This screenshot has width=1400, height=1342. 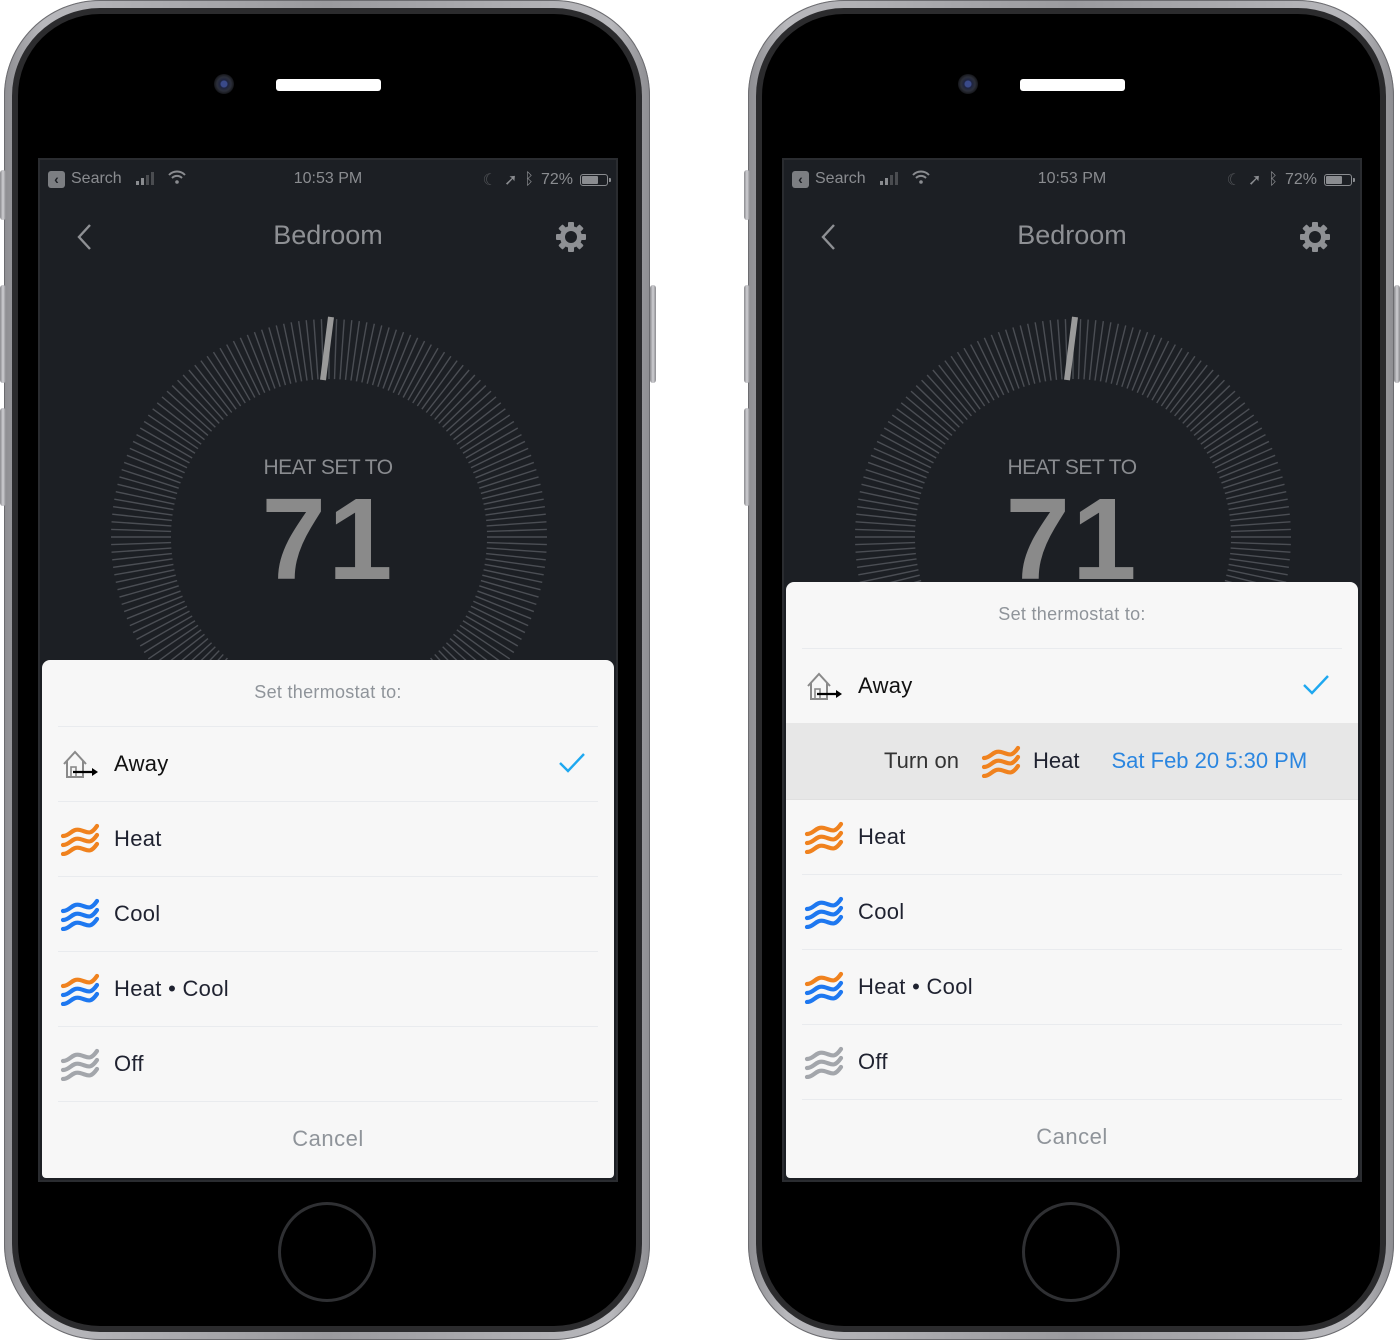 I want to click on camera-icon, so click(x=224, y=84).